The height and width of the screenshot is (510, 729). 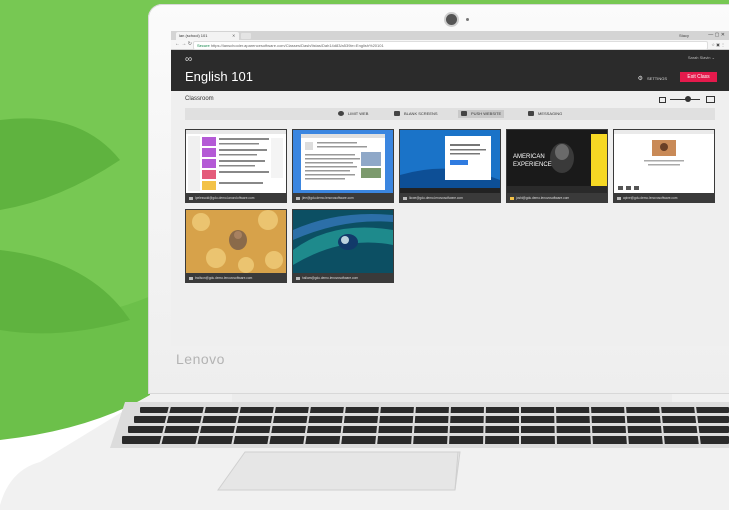 What do you see at coordinates (450, 35) in the screenshot?
I see `browser-tab-bar: lan (school) 101 ✕ Stacy — ▢ ✕` at bounding box center [450, 35].